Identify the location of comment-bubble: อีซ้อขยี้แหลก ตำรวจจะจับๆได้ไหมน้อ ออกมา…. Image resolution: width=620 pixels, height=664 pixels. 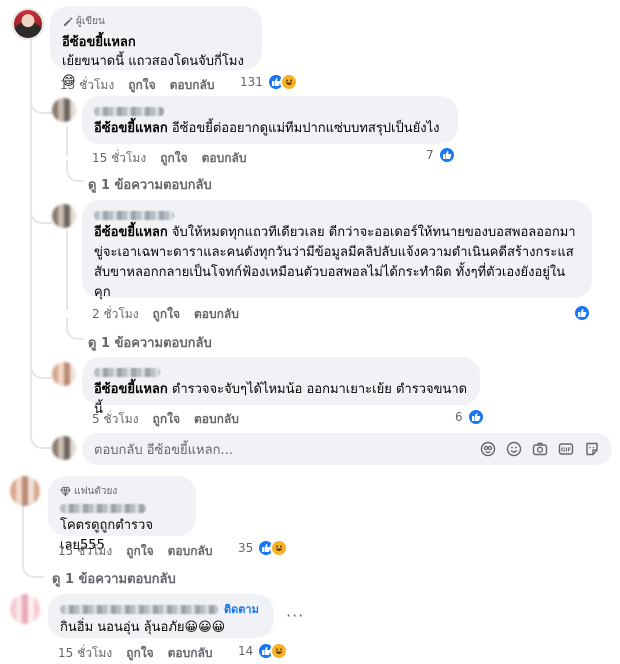
(281, 387).